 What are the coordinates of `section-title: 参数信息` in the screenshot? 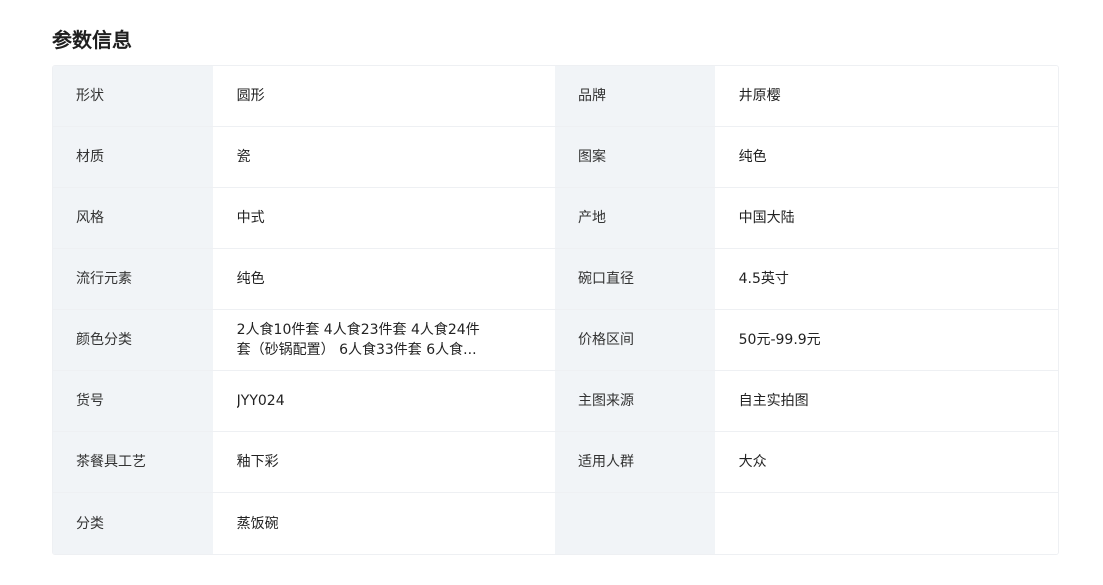 It's located at (92, 40).